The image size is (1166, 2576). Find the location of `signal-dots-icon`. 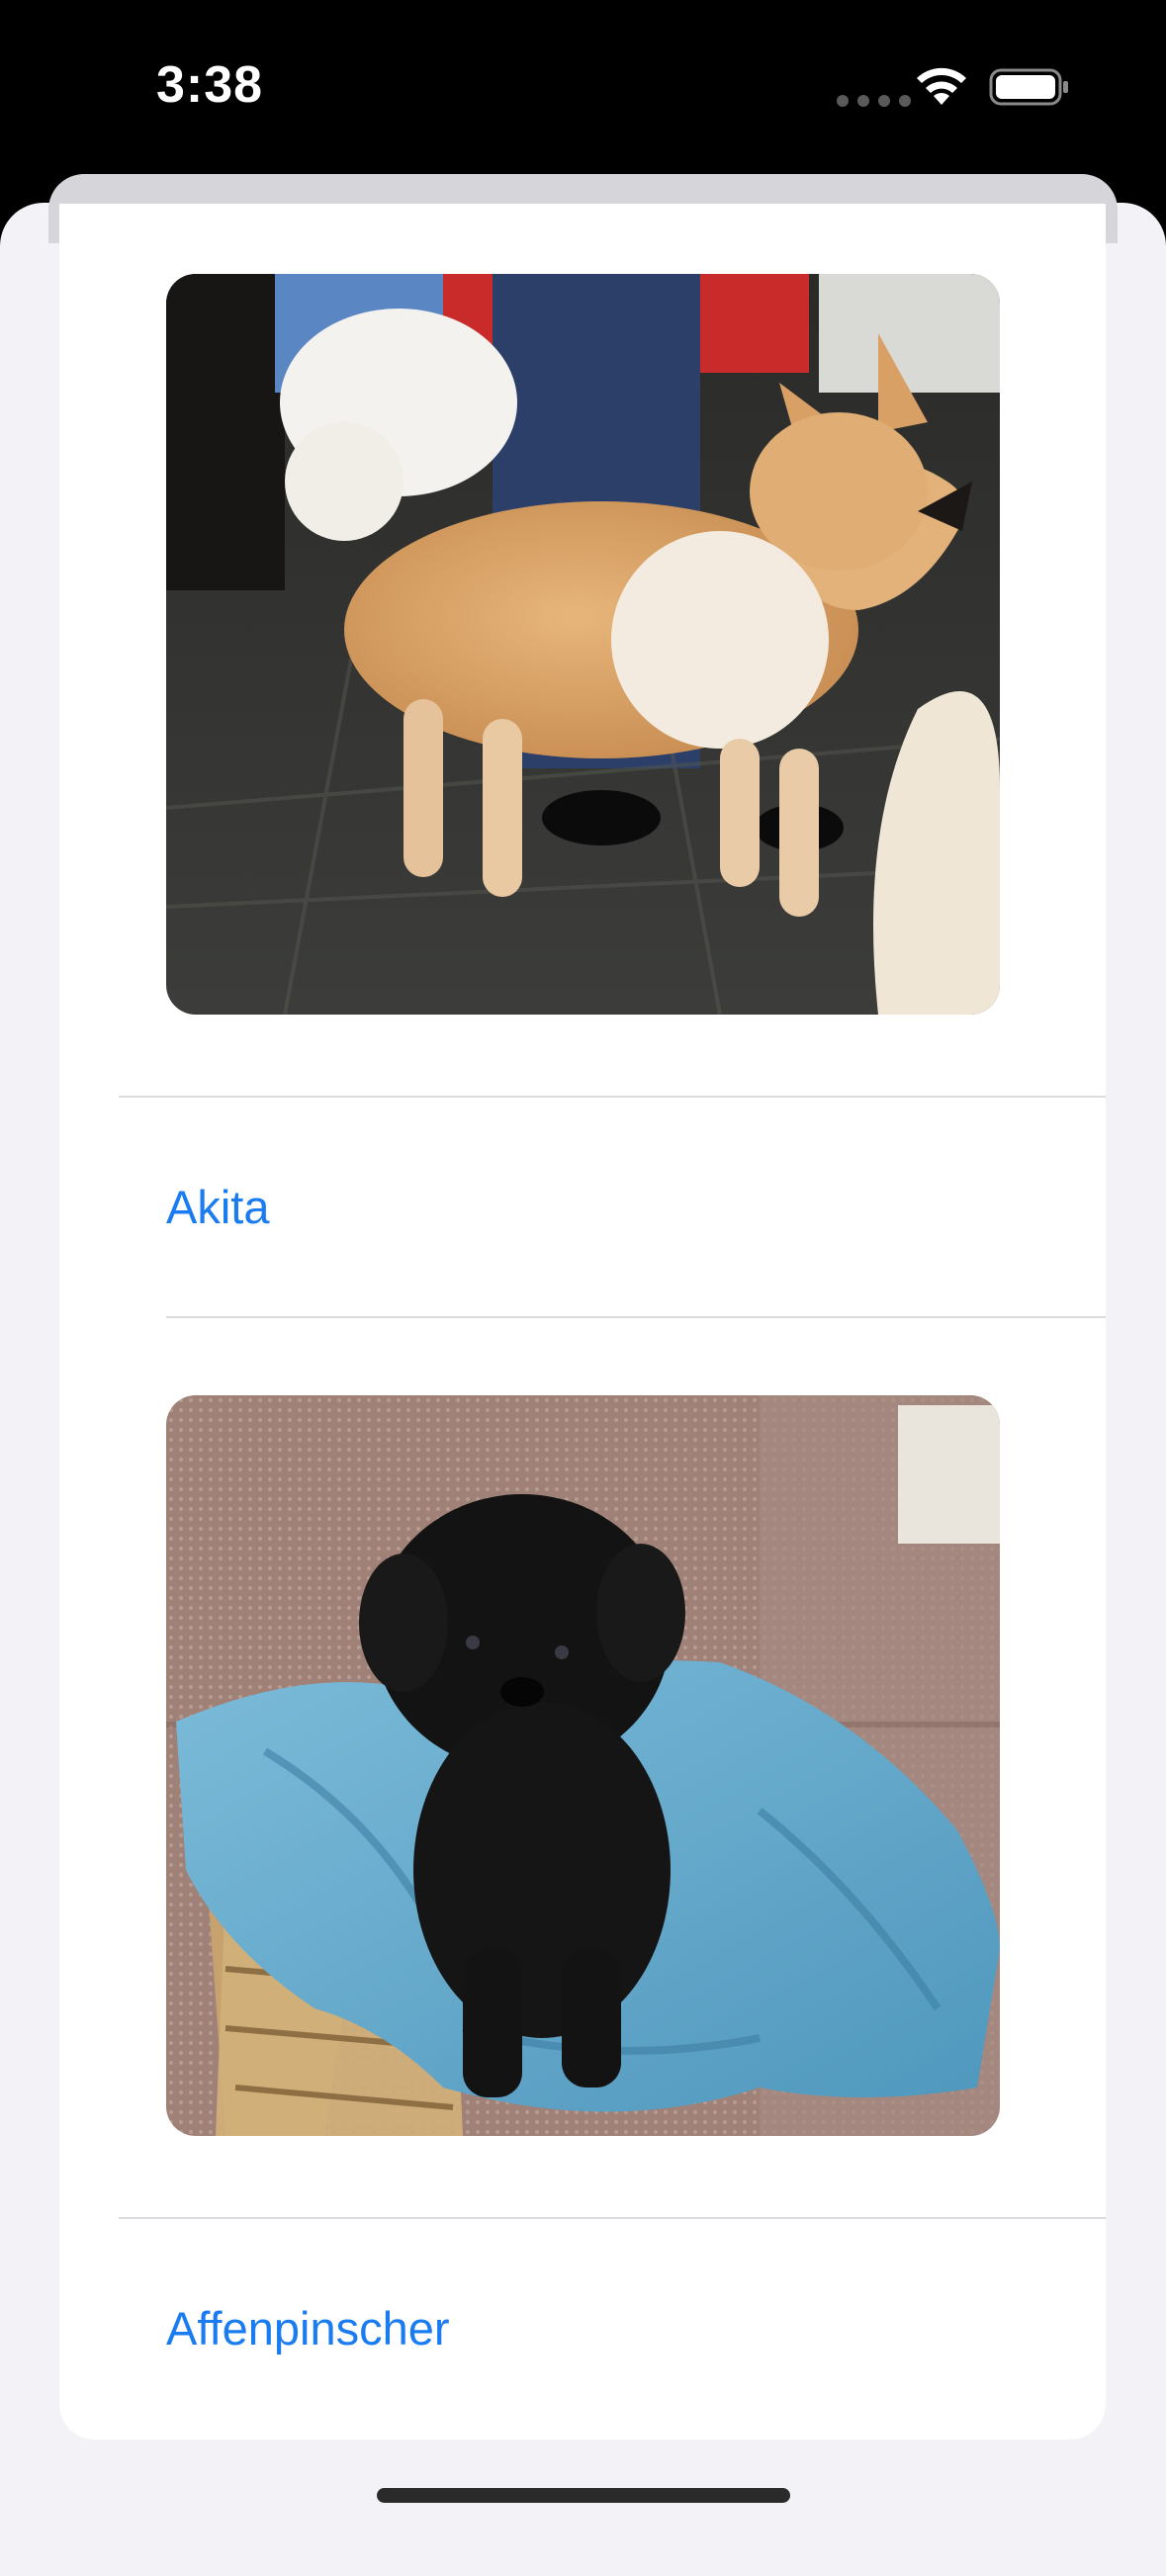

signal-dots-icon is located at coordinates (874, 101).